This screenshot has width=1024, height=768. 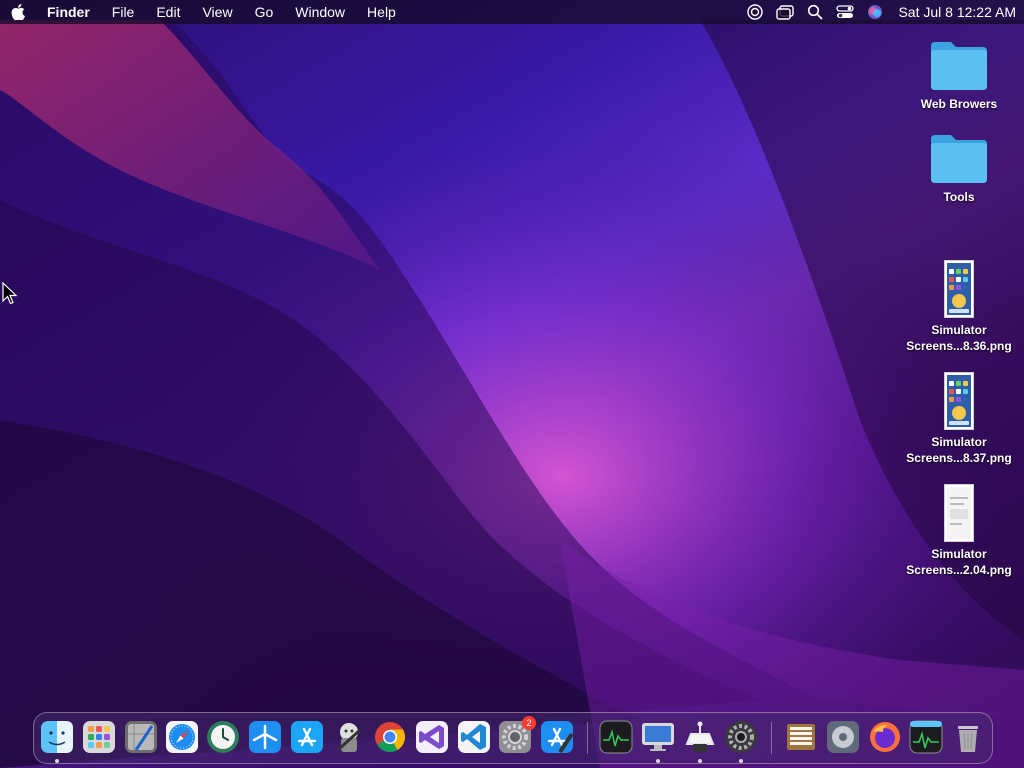 I want to click on desktop-icon-label: Simulator Screens...8.37.png, so click(x=958, y=450).